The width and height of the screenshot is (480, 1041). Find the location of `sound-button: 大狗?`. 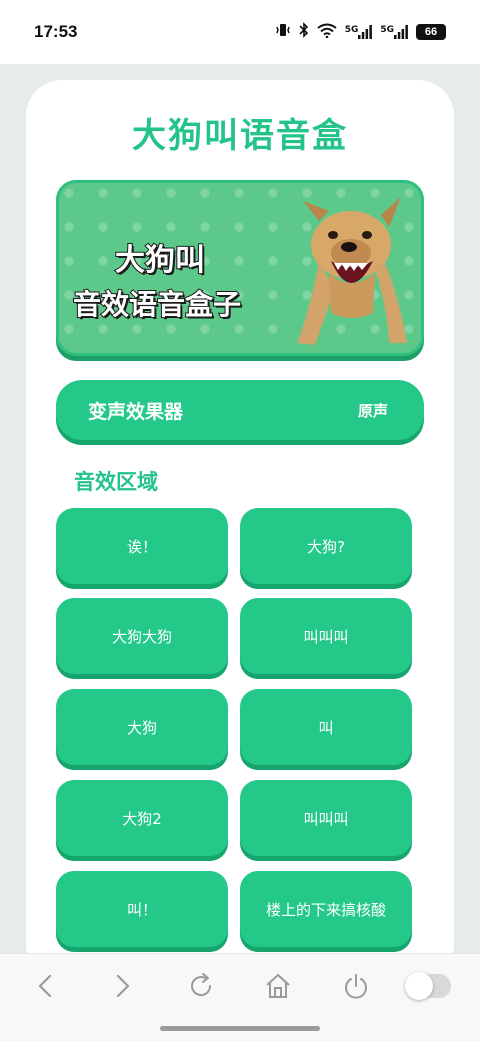

sound-button: 大狗? is located at coordinates (326, 546).